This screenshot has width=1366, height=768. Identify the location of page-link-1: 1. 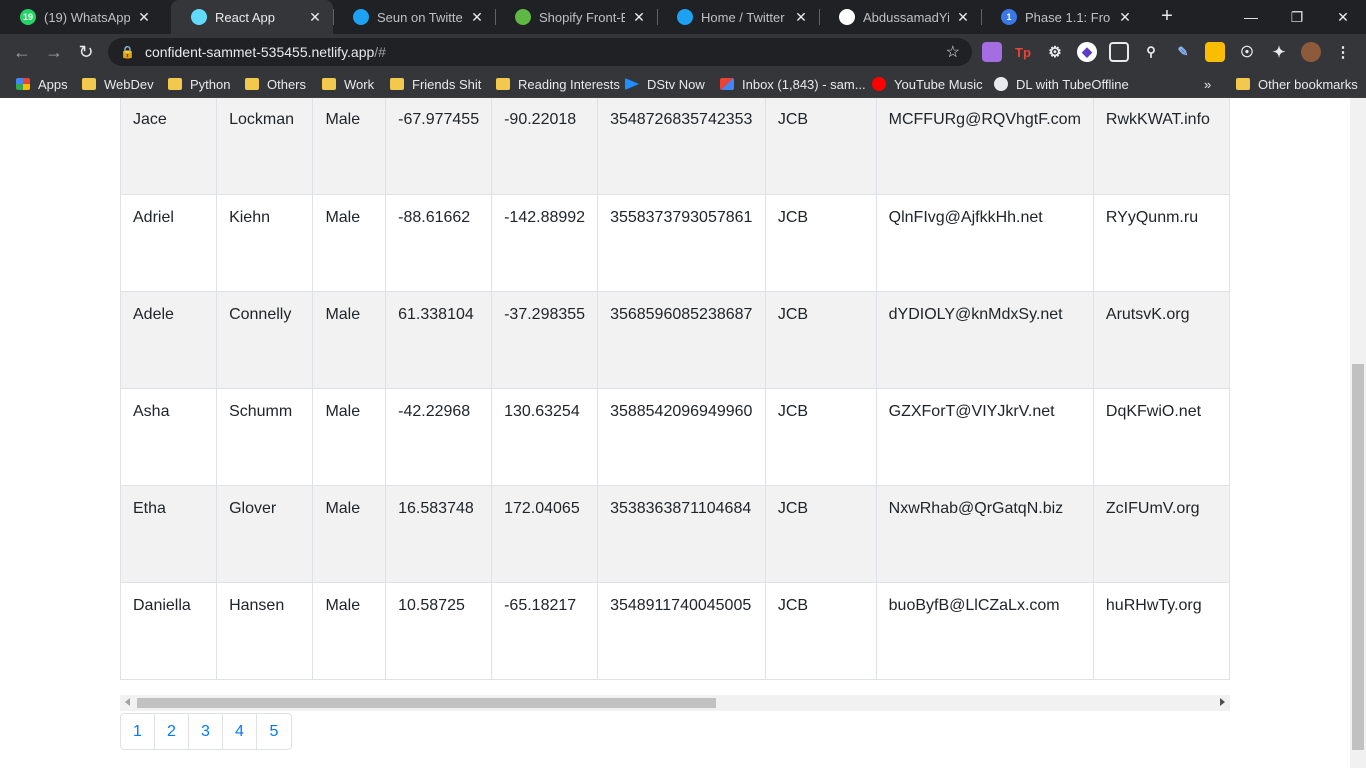
(138, 731).